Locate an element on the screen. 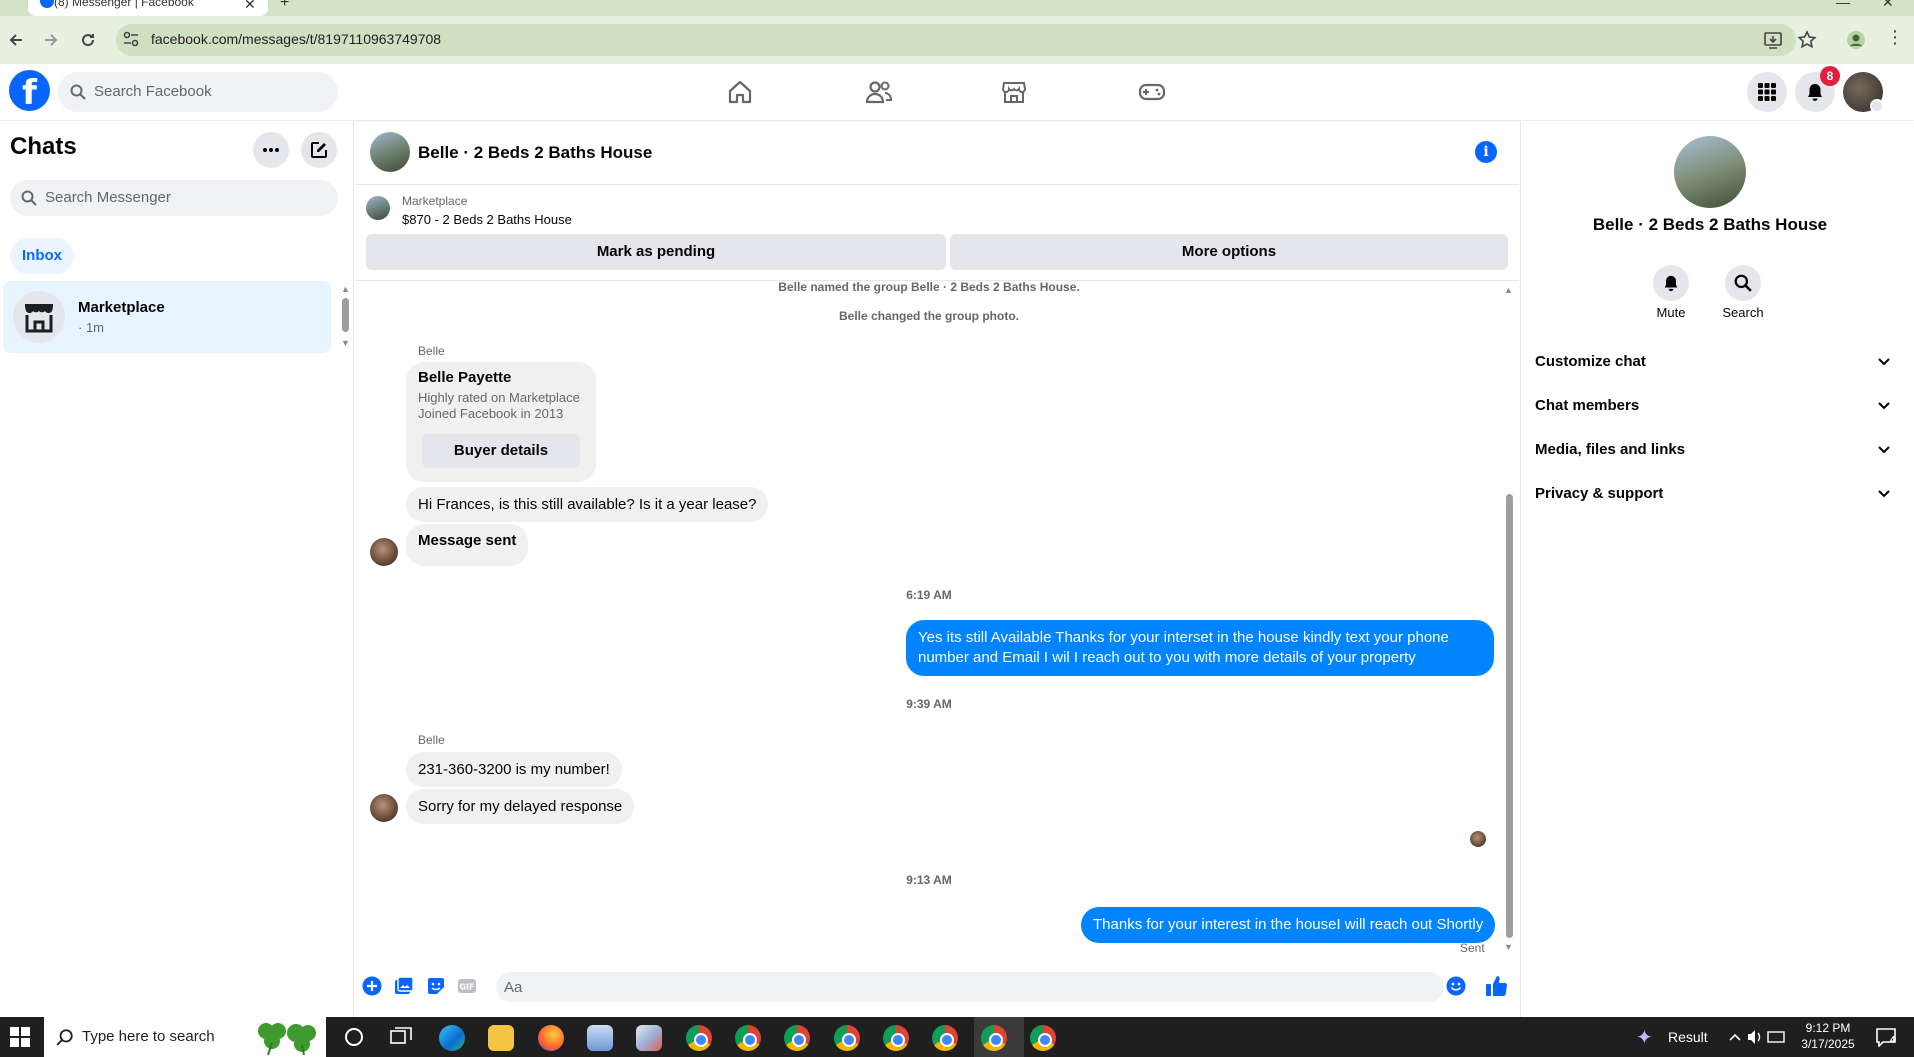  task-view-icon is located at coordinates (401, 1037).